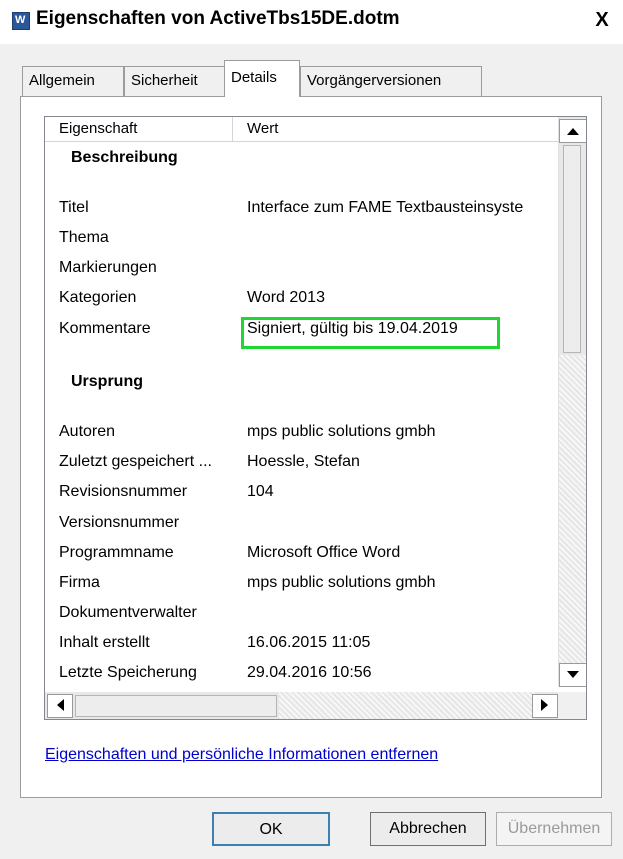 Image resolution: width=623 pixels, height=859 pixels. I want to click on list-item: Firma mps public solutions gmbh, so click(301, 583).